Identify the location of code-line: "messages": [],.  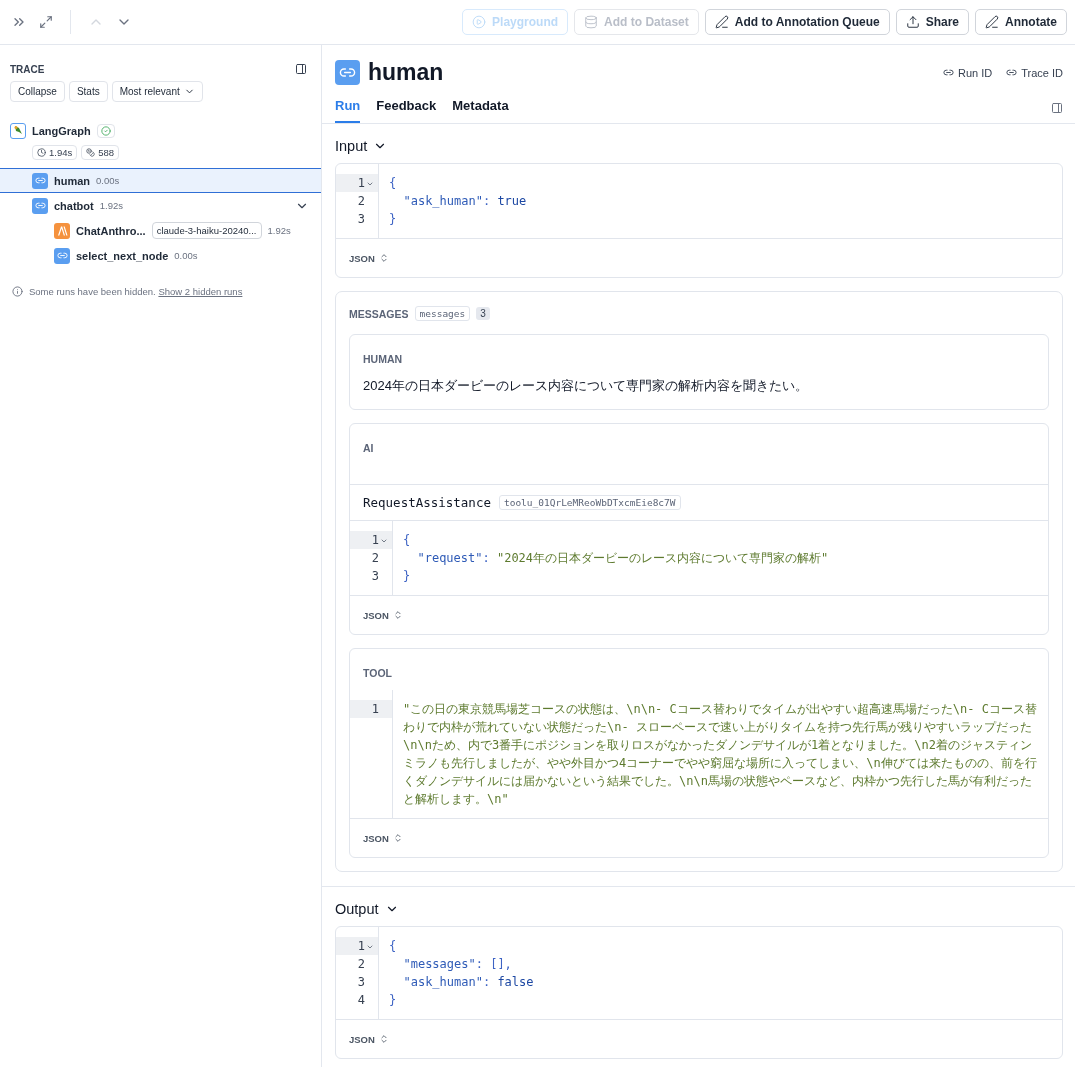
(457, 964).